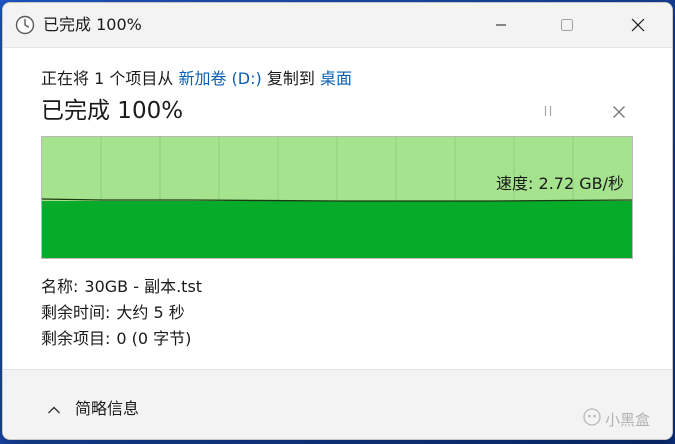  I want to click on copy-prefix-text: 正在将 1 个项目从, so click(107, 78).